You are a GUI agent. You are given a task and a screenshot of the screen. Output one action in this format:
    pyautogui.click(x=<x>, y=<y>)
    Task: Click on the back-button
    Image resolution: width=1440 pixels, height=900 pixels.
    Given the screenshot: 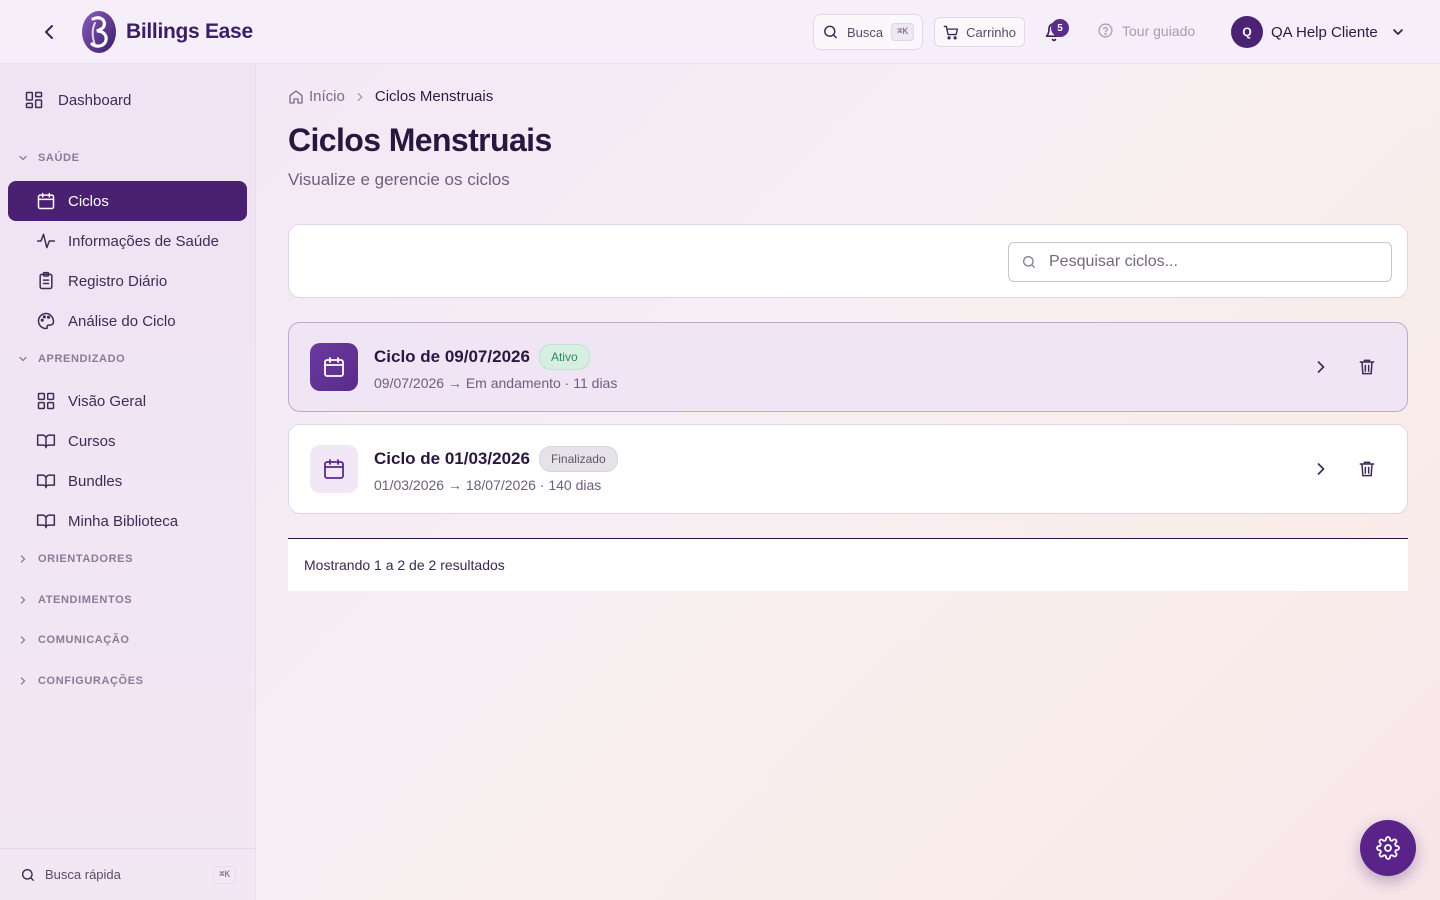 What is the action you would take?
    pyautogui.click(x=50, y=32)
    